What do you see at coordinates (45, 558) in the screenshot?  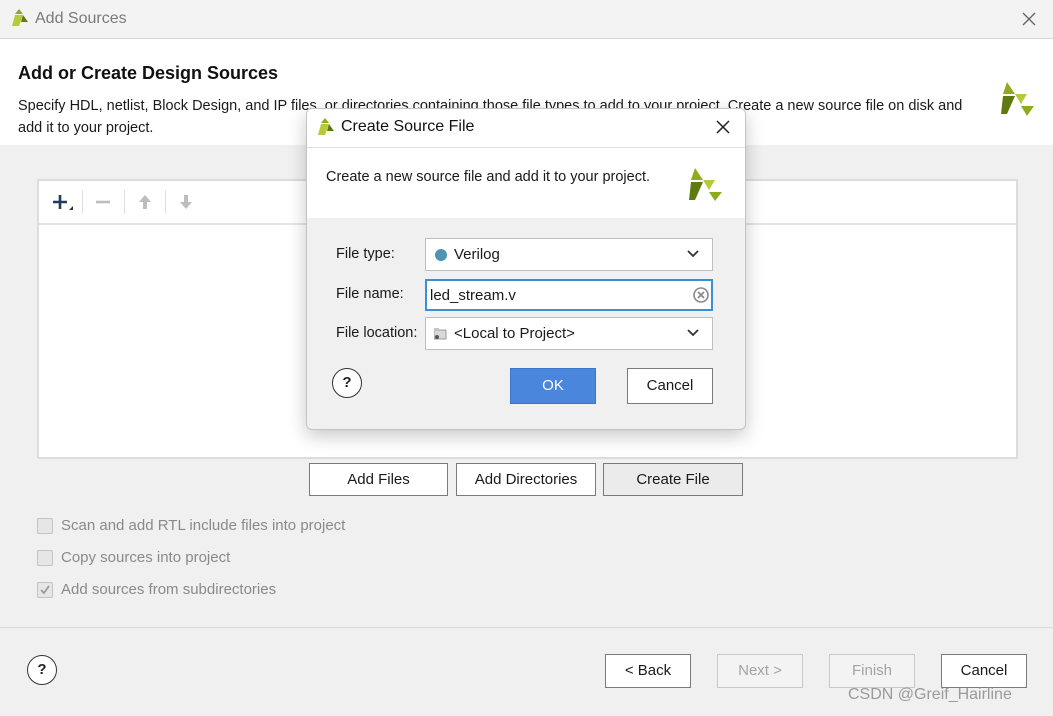 I see `copy-sources-checkbox` at bounding box center [45, 558].